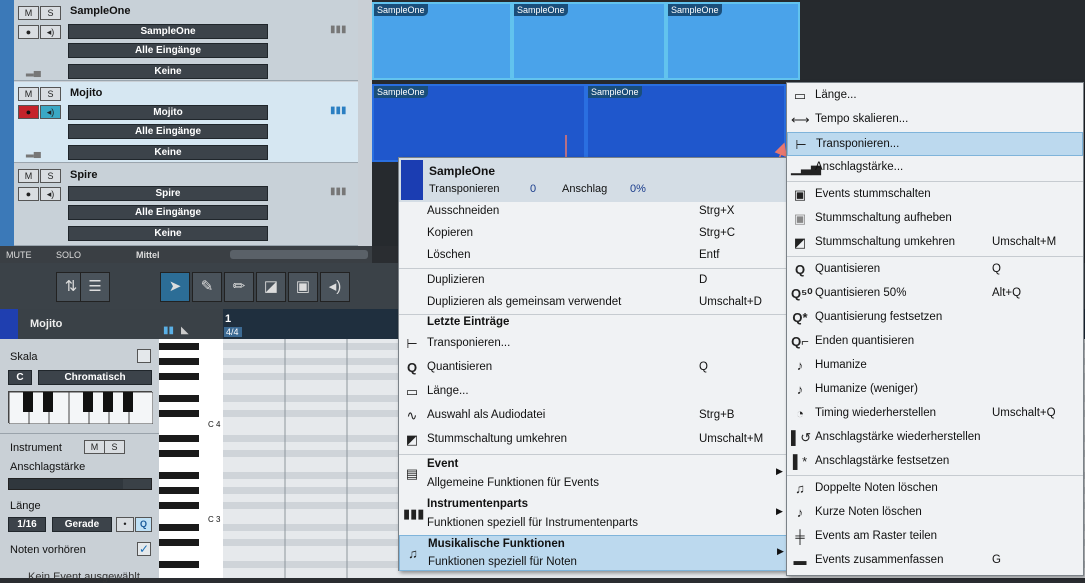 The height and width of the screenshot is (583, 1085). I want to click on submenu-item-quantize-50: Q⁵⁰ Quantisieren 50% Alt+Q, so click(935, 294).